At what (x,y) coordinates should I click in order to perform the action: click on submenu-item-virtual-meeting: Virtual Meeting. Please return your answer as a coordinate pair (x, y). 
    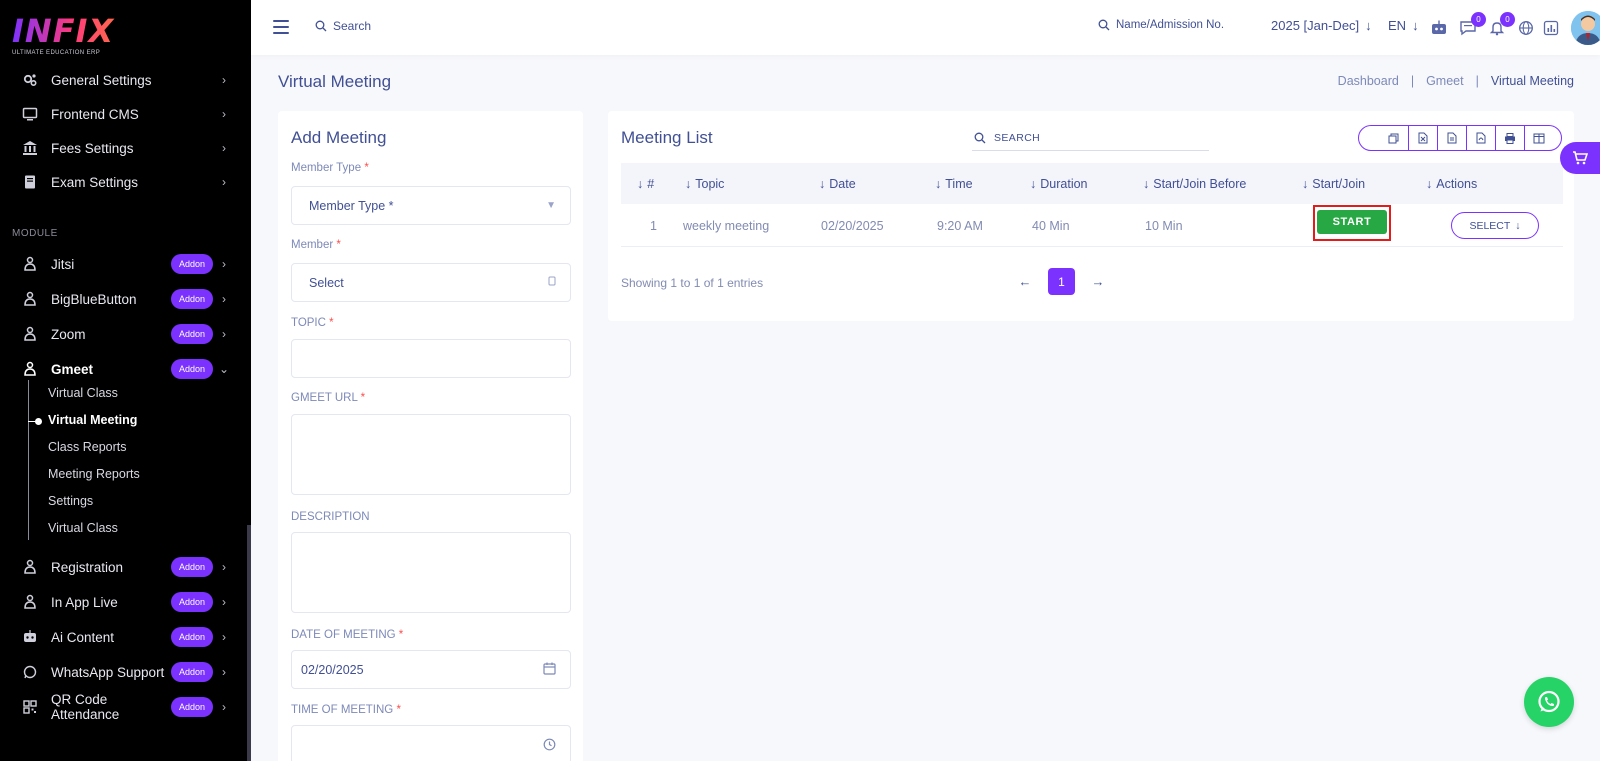
    Looking at the image, I should click on (92, 420).